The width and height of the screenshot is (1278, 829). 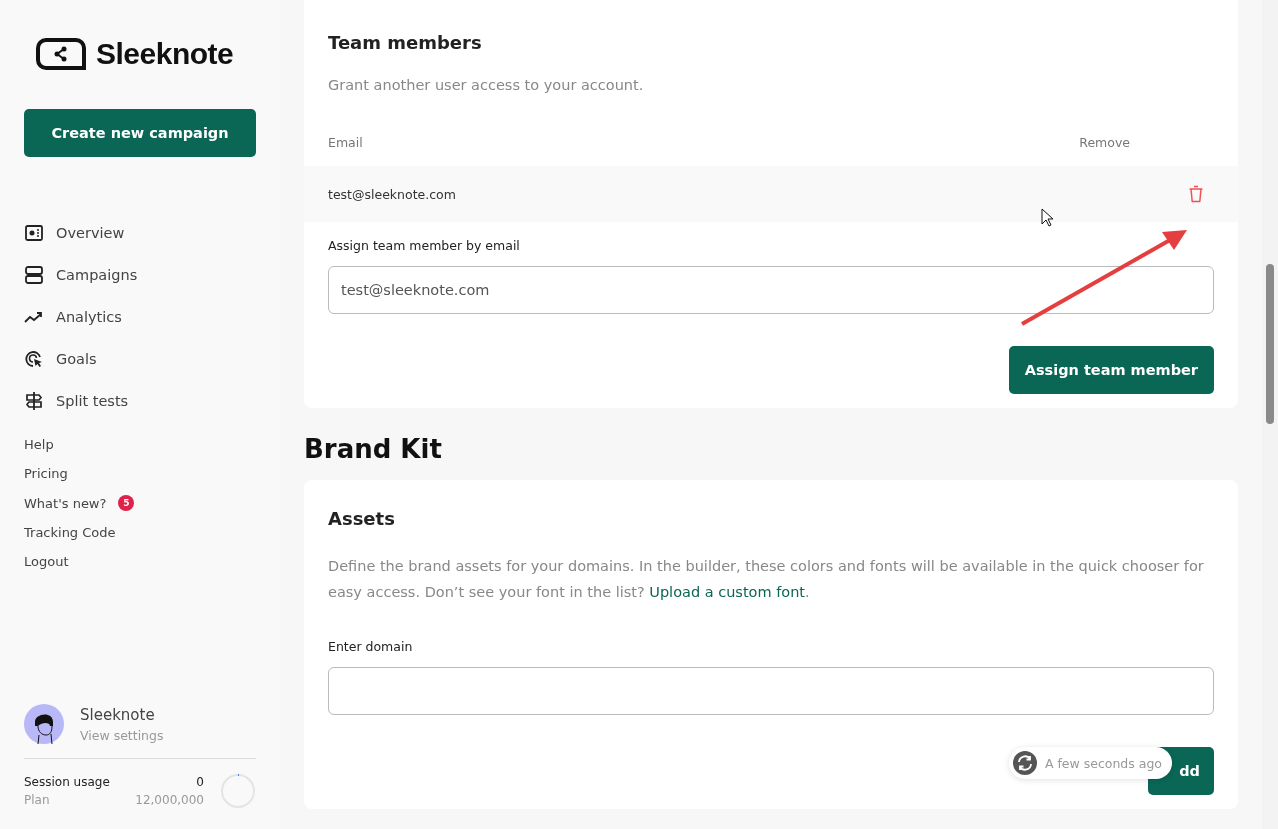 I want to click on sync-icon, so click(x=1024, y=763).